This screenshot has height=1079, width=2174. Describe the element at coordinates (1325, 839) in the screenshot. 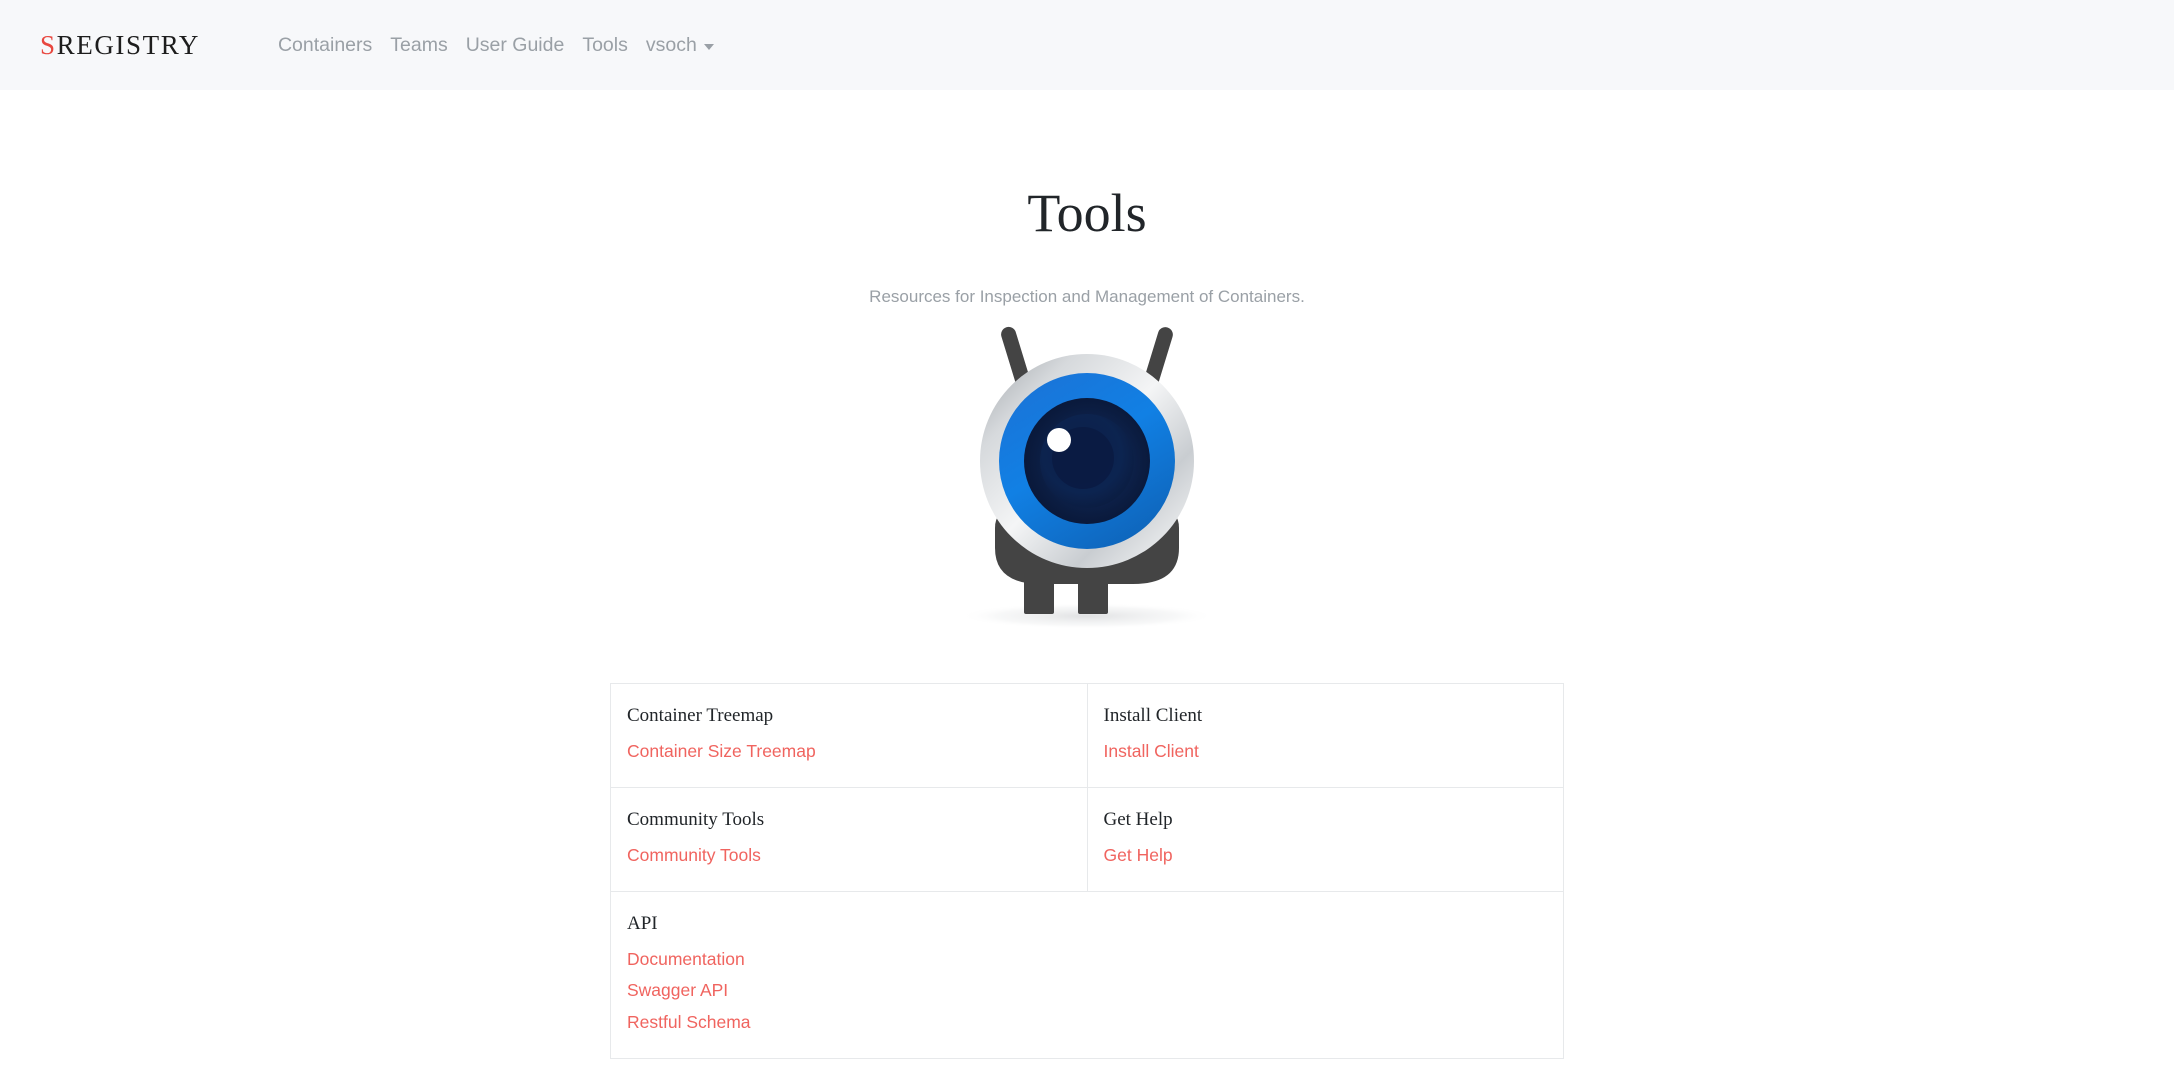

I see `table-cell-get-help: Get Help Get Help` at that location.